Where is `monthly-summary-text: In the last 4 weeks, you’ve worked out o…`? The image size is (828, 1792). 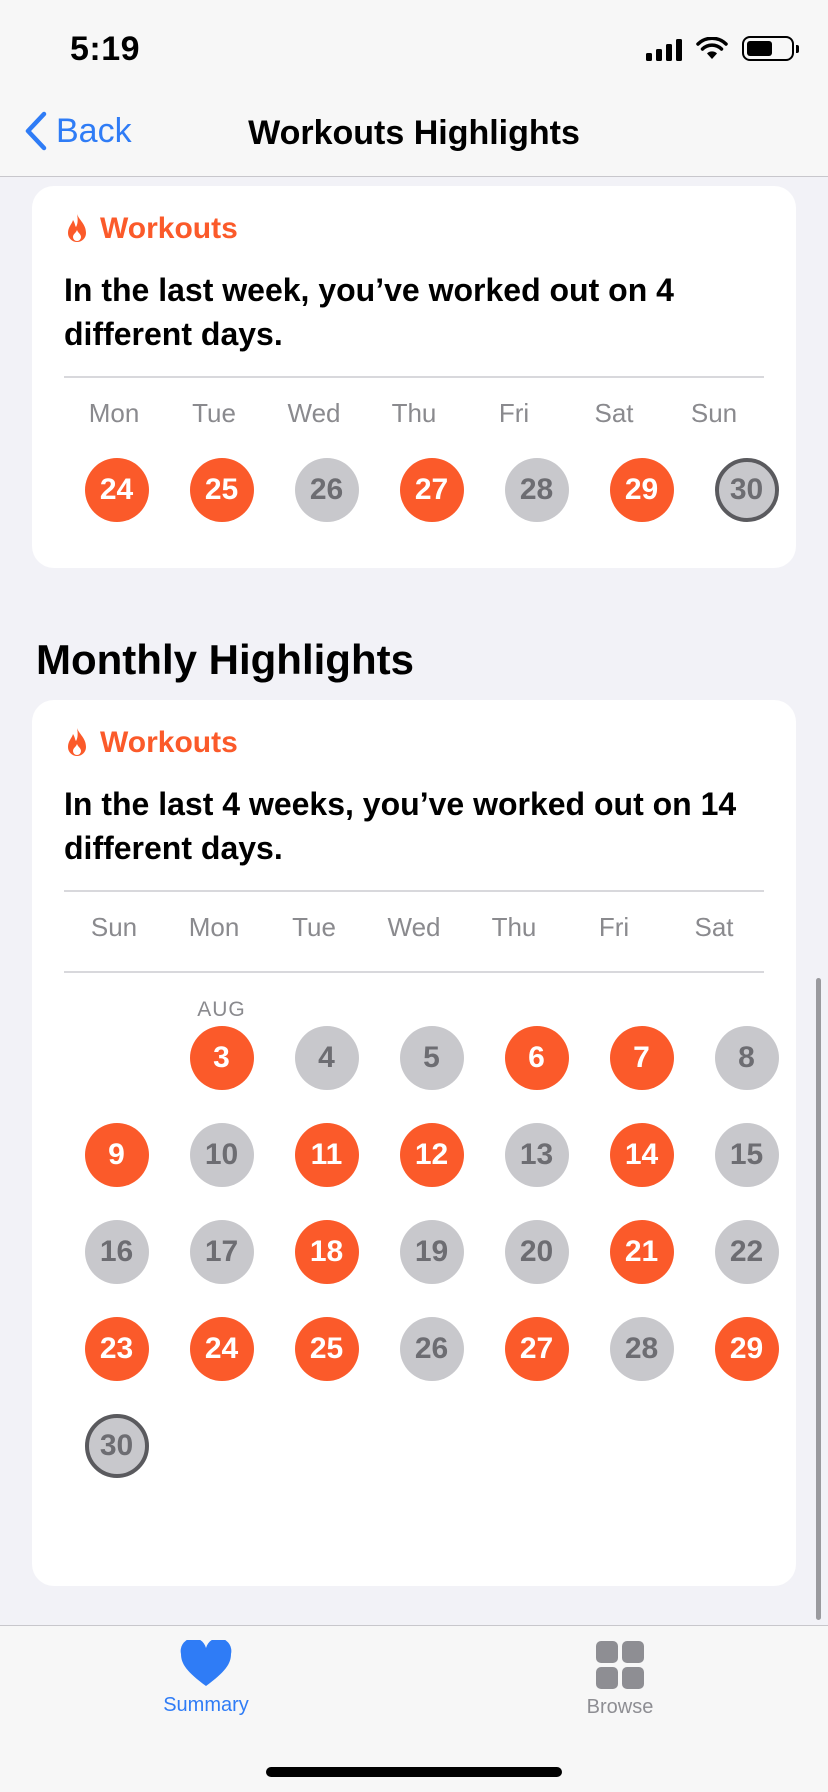
monthly-summary-text: In the last 4 weeks, you’ve worked out o… is located at coordinates (400, 826).